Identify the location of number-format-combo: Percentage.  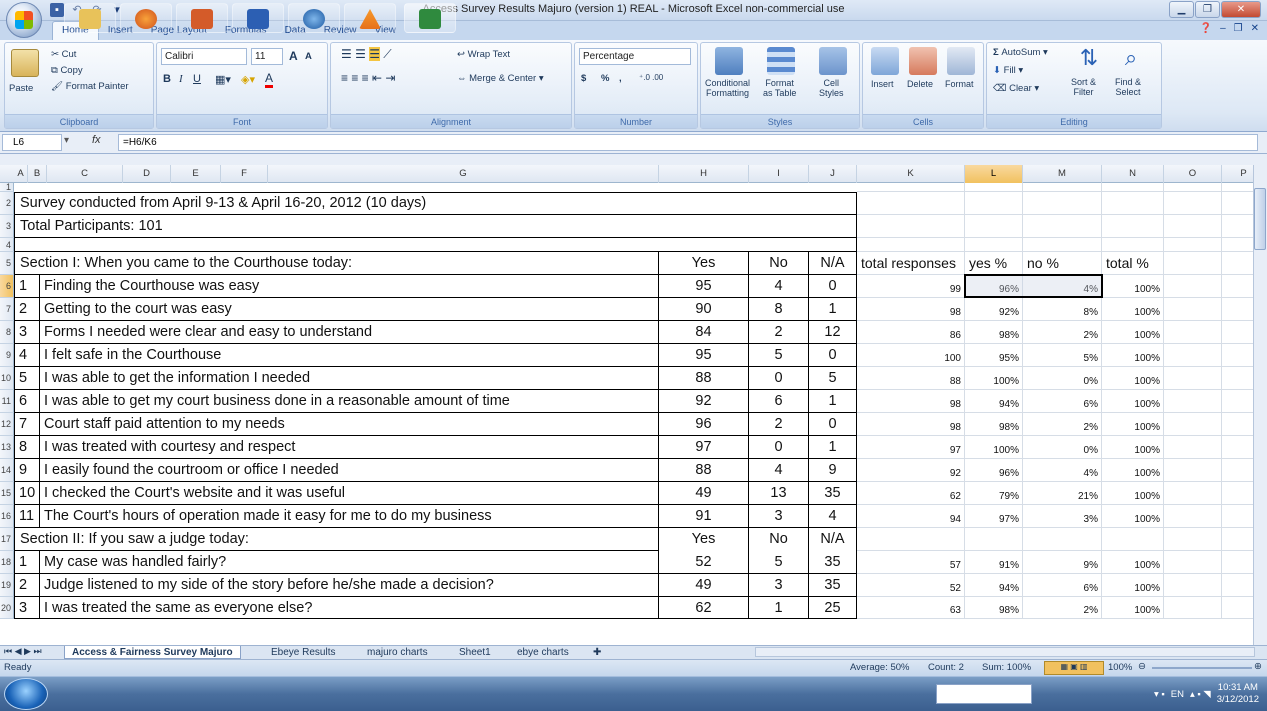
(635, 56).